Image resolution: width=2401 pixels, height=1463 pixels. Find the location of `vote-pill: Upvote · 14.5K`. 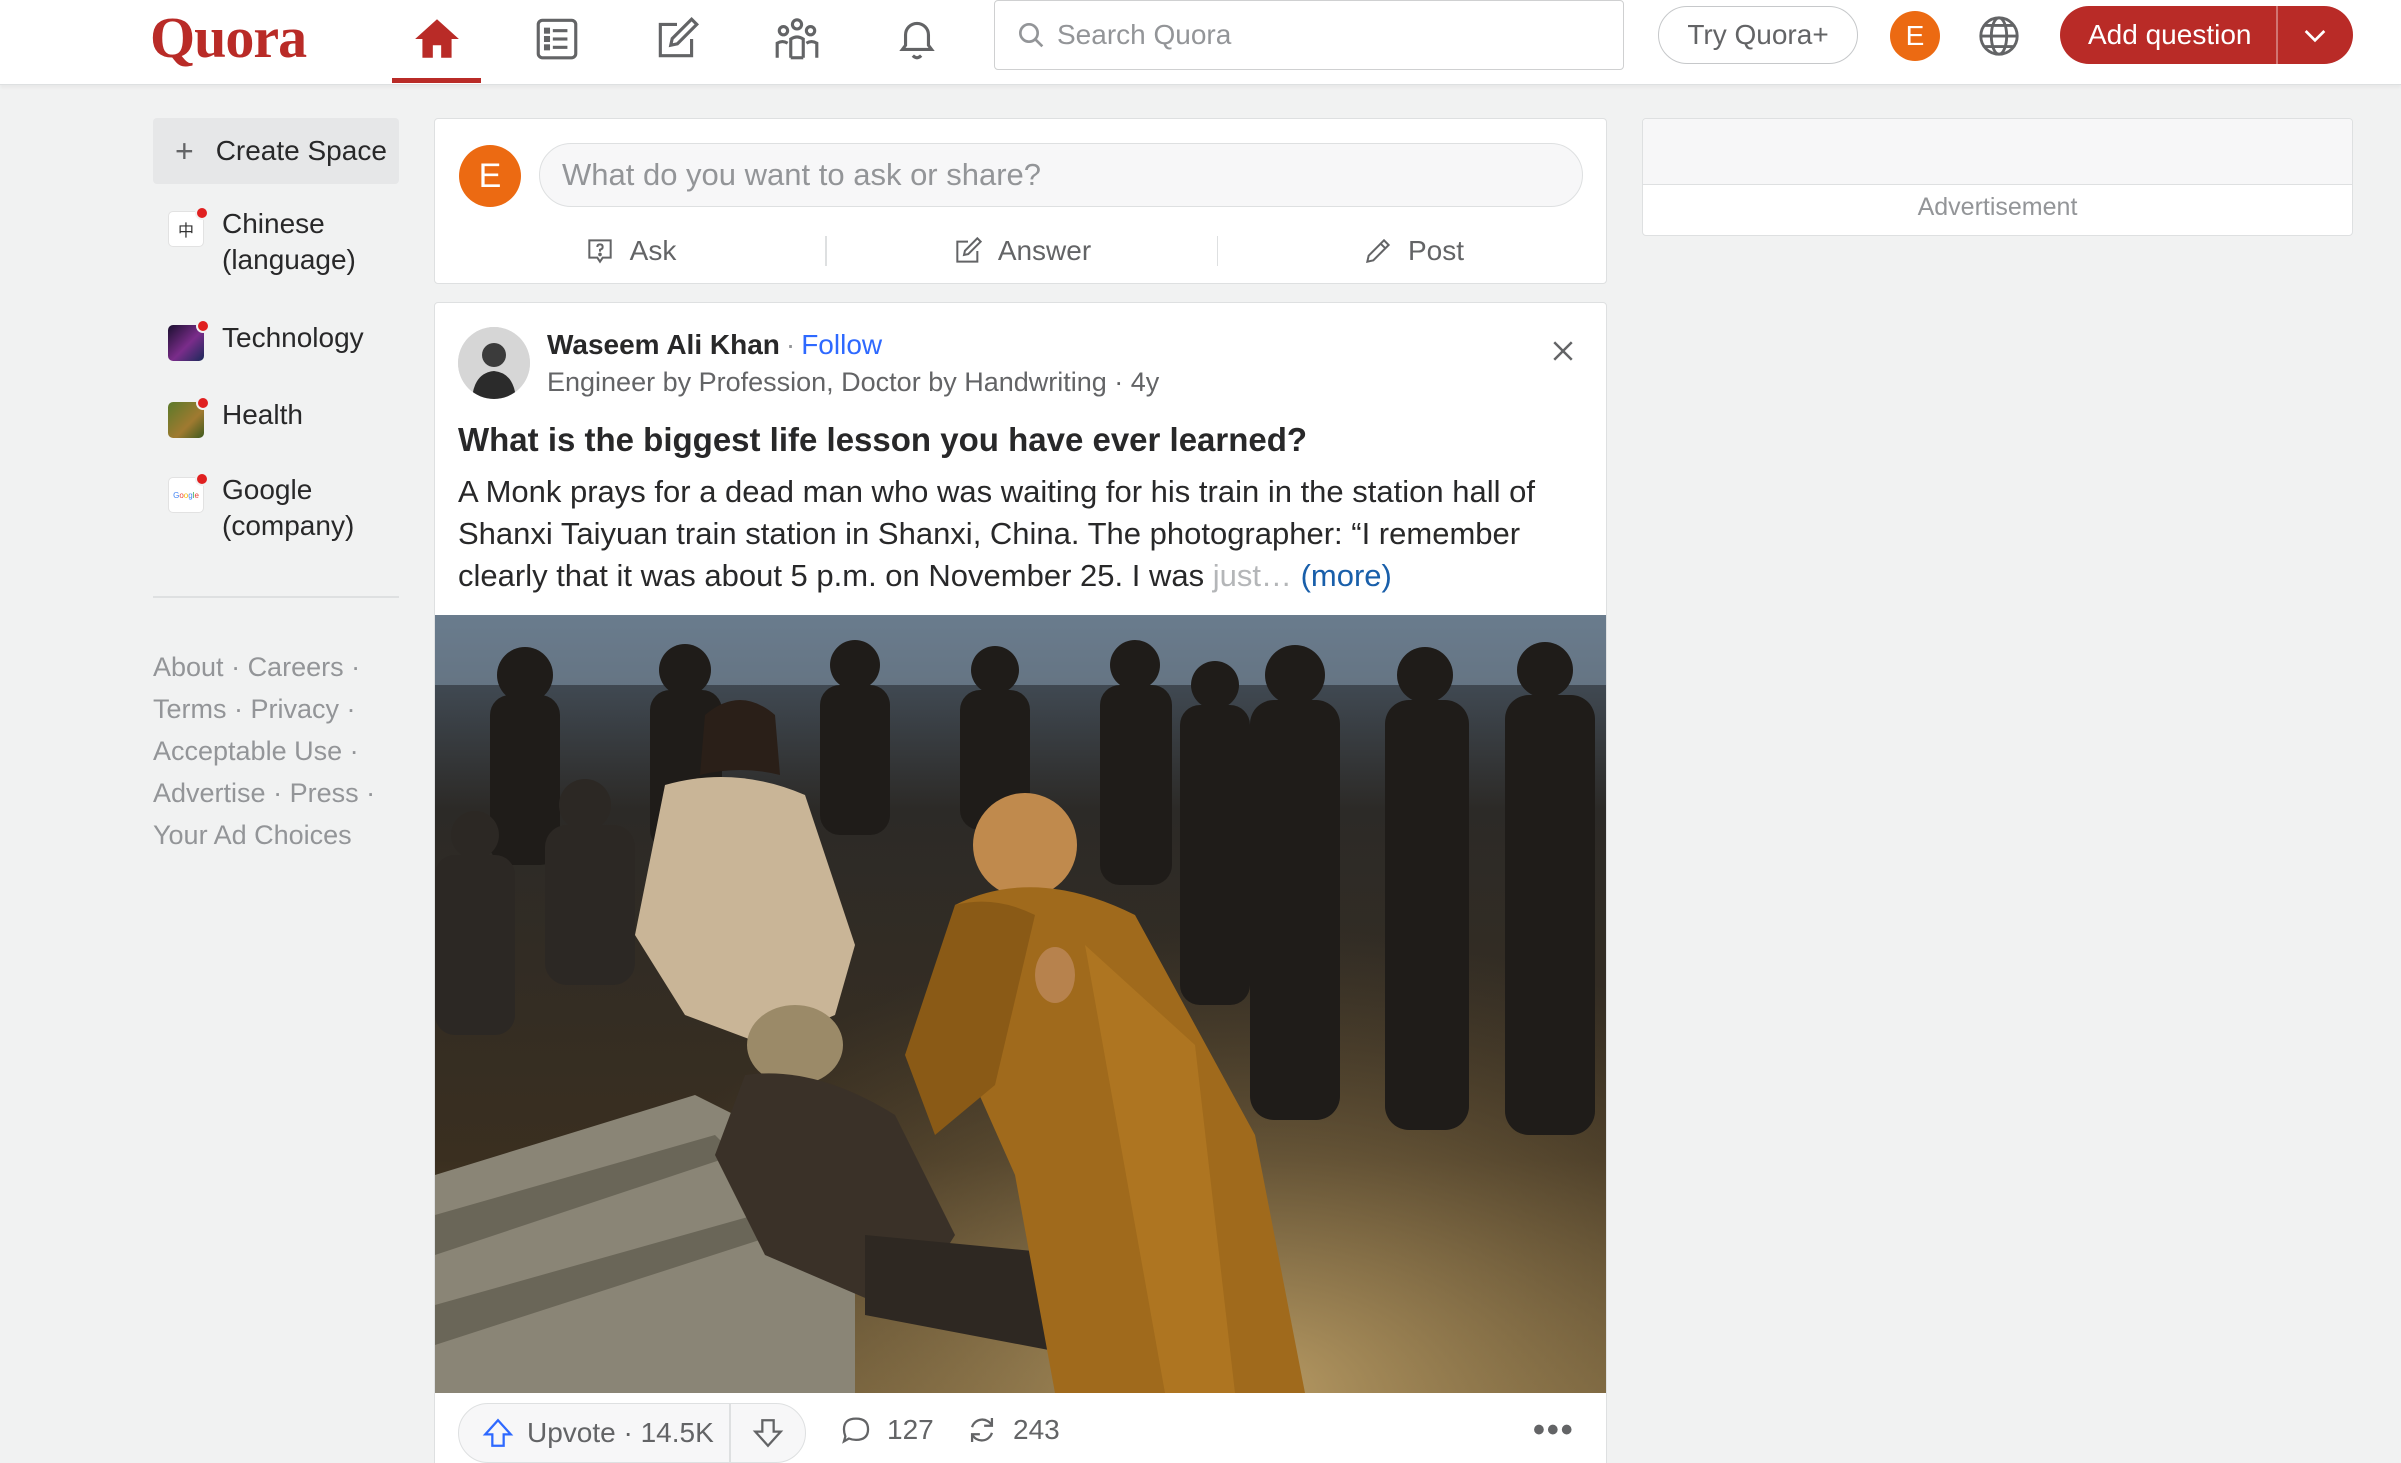

vote-pill: Upvote · 14.5K is located at coordinates (632, 1433).